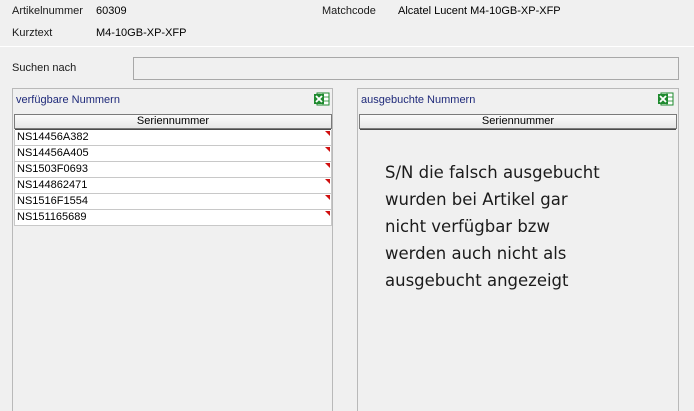  Describe the element at coordinates (53, 153) in the screenshot. I see `serial-number: NS14456A405` at that location.